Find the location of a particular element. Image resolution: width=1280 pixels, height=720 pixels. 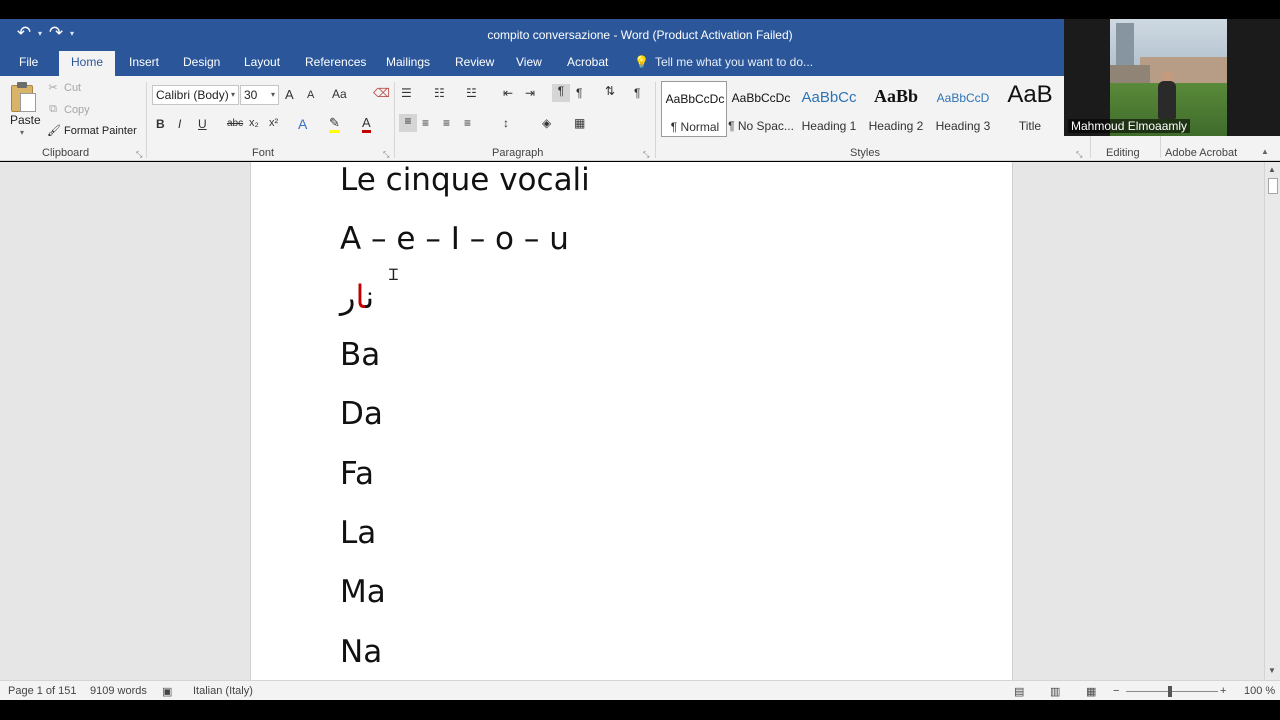

font-launcher-icon: ⤡ is located at coordinates (386, 155).